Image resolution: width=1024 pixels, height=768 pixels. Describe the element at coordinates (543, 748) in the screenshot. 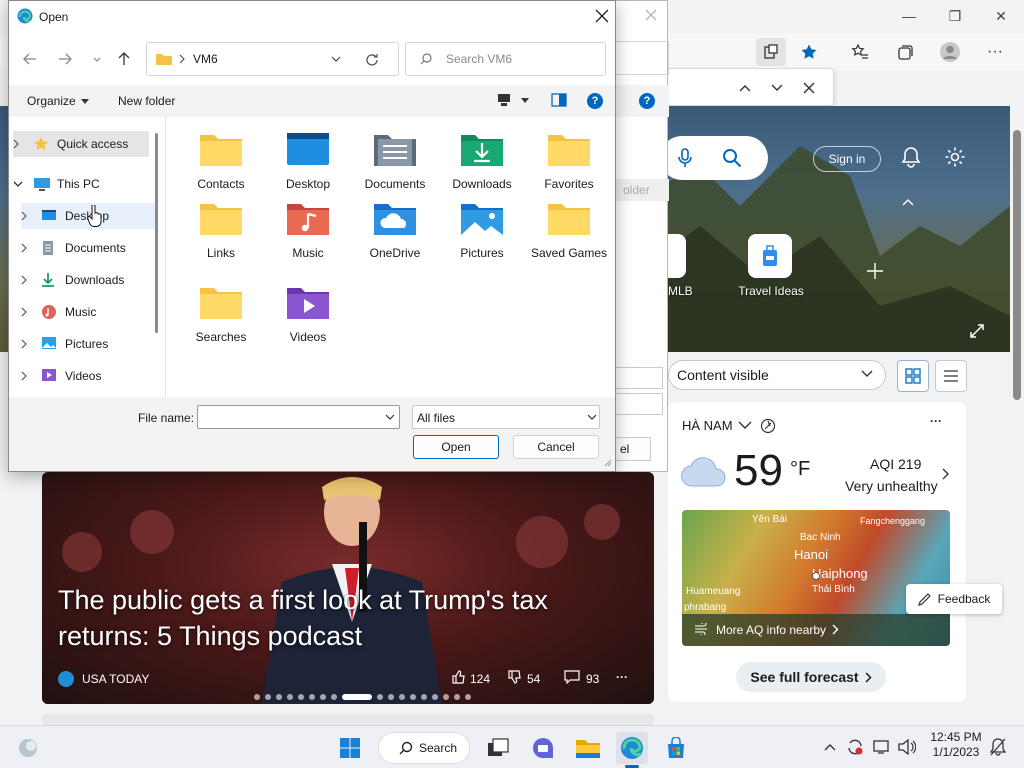

I see `teams-chat-icon` at that location.